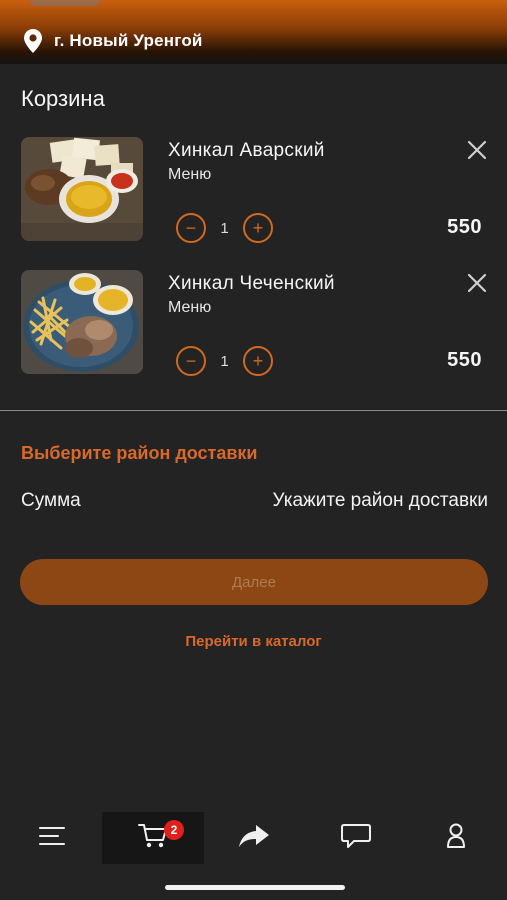  Describe the element at coordinates (255, 887) in the screenshot. I see `home-indicator` at that location.